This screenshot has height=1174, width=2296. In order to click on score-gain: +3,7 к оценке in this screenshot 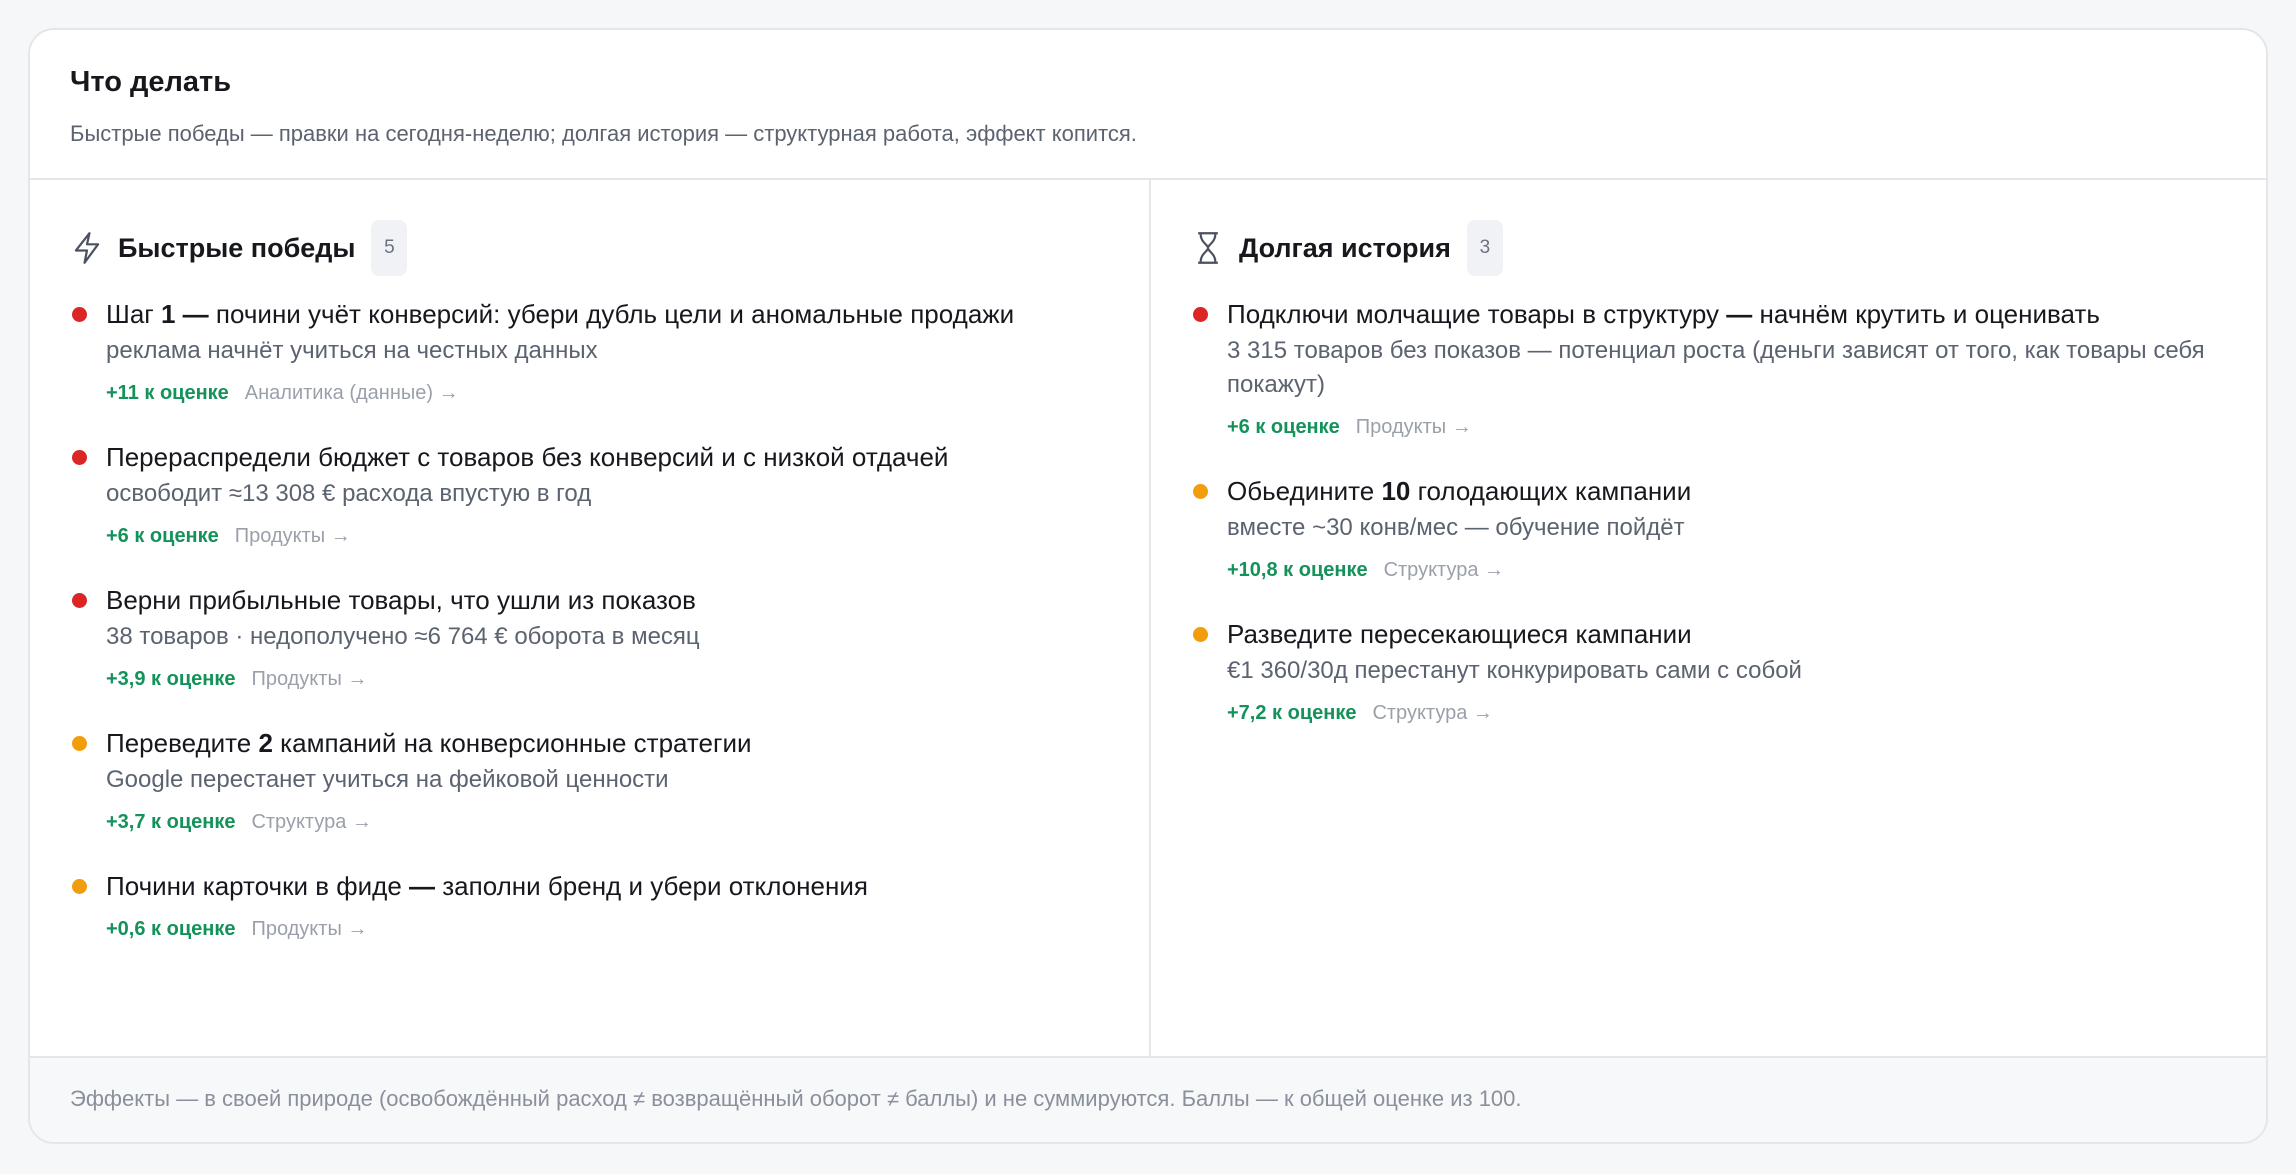, I will do `click(171, 822)`.